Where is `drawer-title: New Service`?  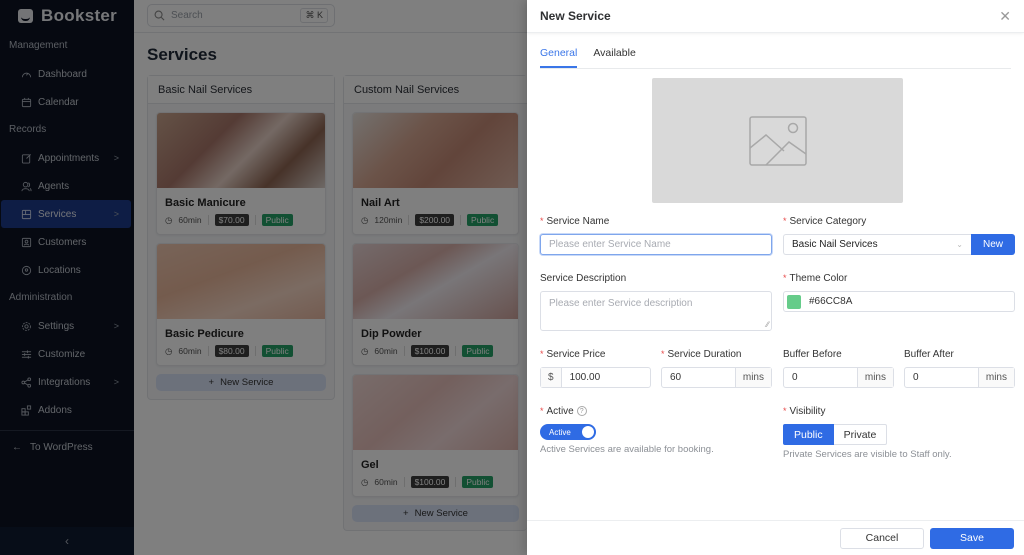
drawer-title: New Service is located at coordinates (575, 16).